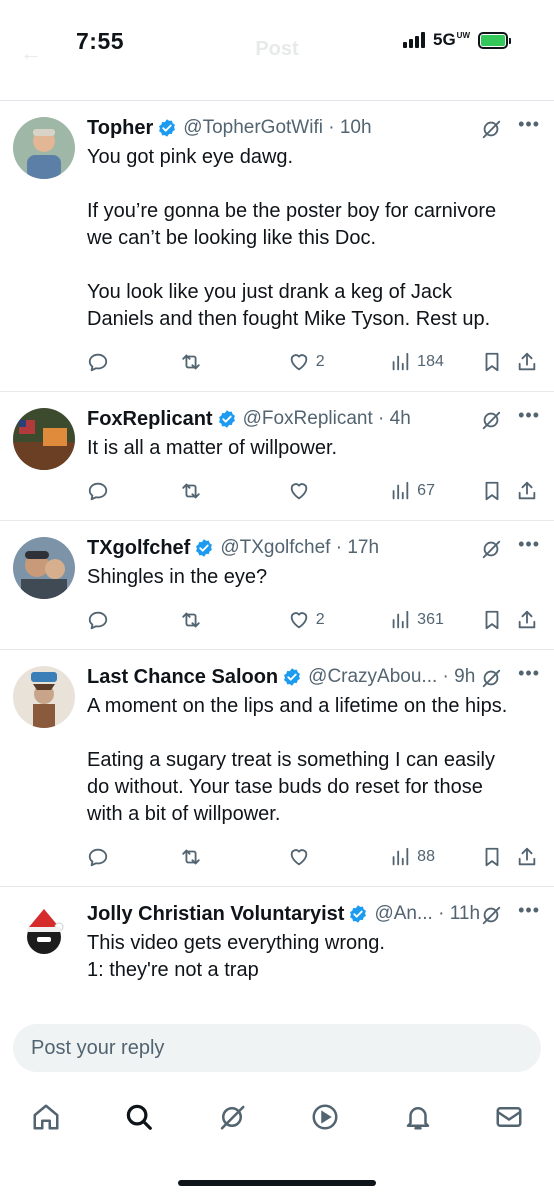 This screenshot has height=1200, width=554. Describe the element at coordinates (275, 548) in the screenshot. I see `author-handle: @TXgolfchef` at that location.